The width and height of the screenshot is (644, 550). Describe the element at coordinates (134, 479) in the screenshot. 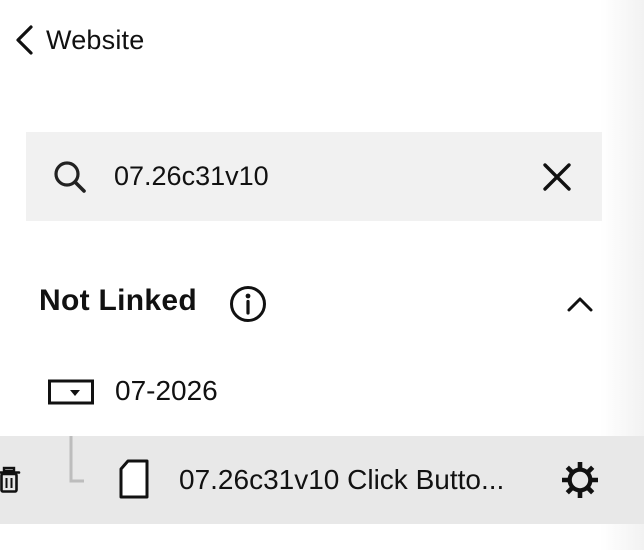

I see `page-icon` at that location.